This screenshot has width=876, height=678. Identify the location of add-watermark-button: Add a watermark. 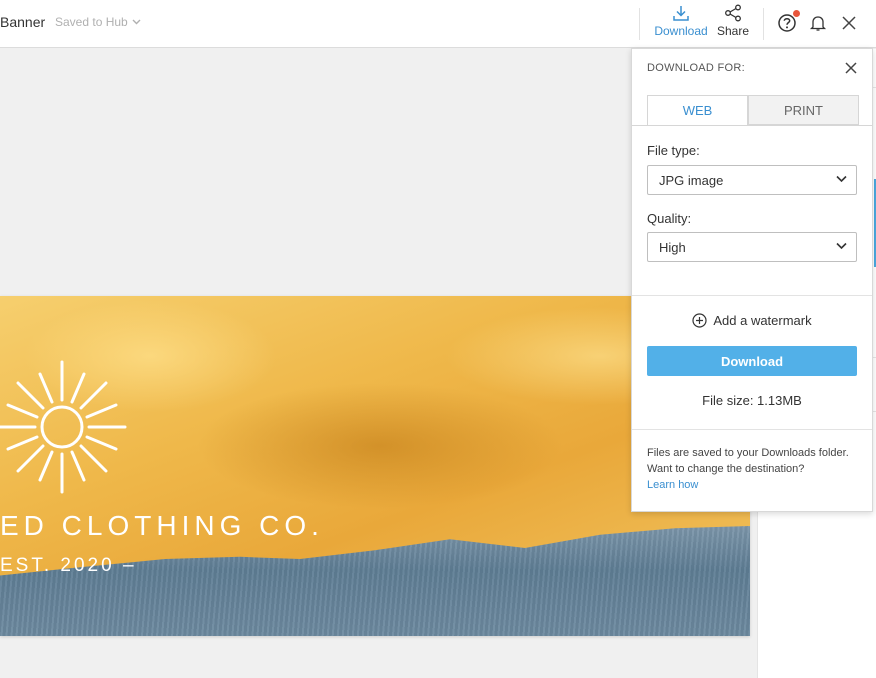
(752, 320).